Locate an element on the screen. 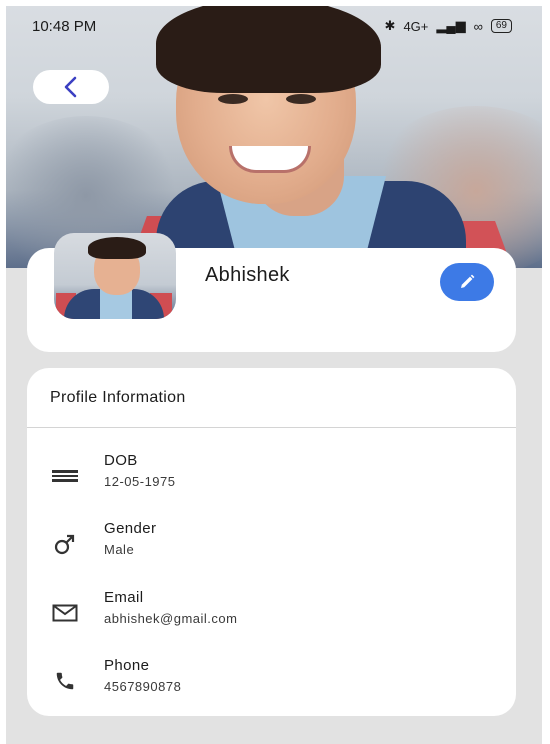 This screenshot has height=744, width=550. info-row-email: Email abhishek@gmail.com is located at coordinates (271, 614).